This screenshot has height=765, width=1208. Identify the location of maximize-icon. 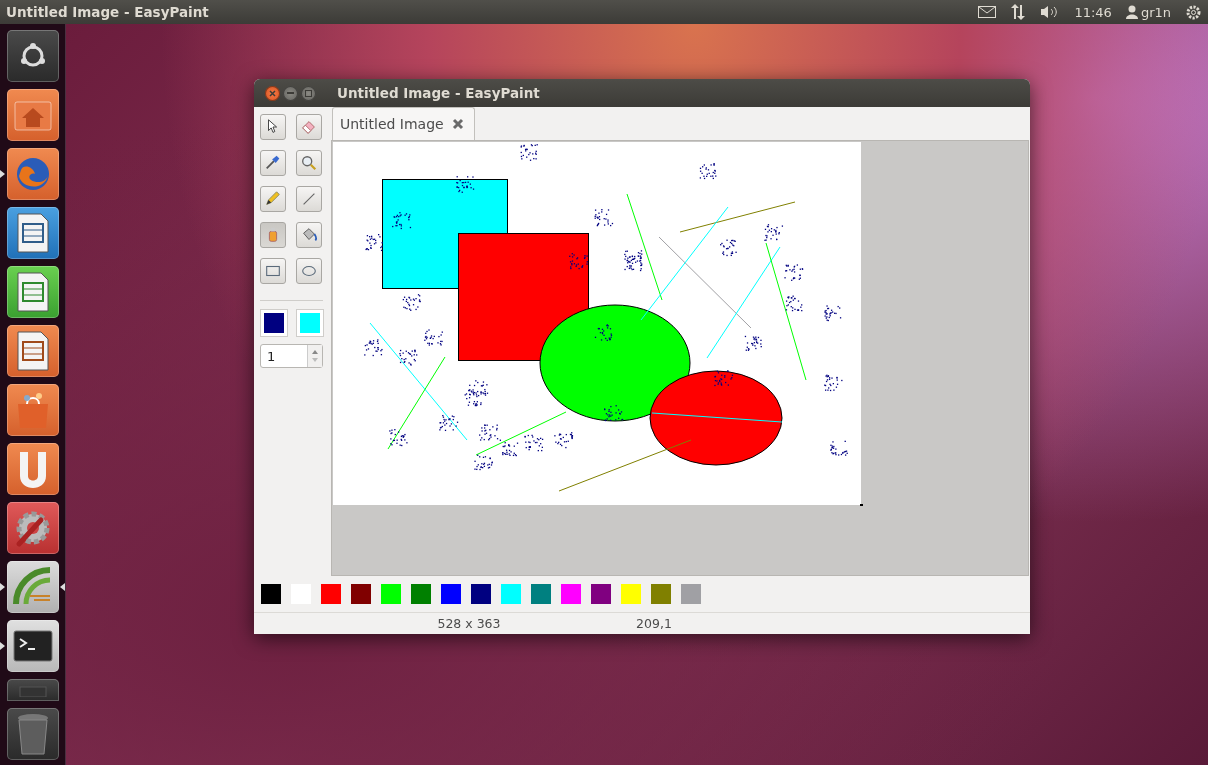
(308, 93).